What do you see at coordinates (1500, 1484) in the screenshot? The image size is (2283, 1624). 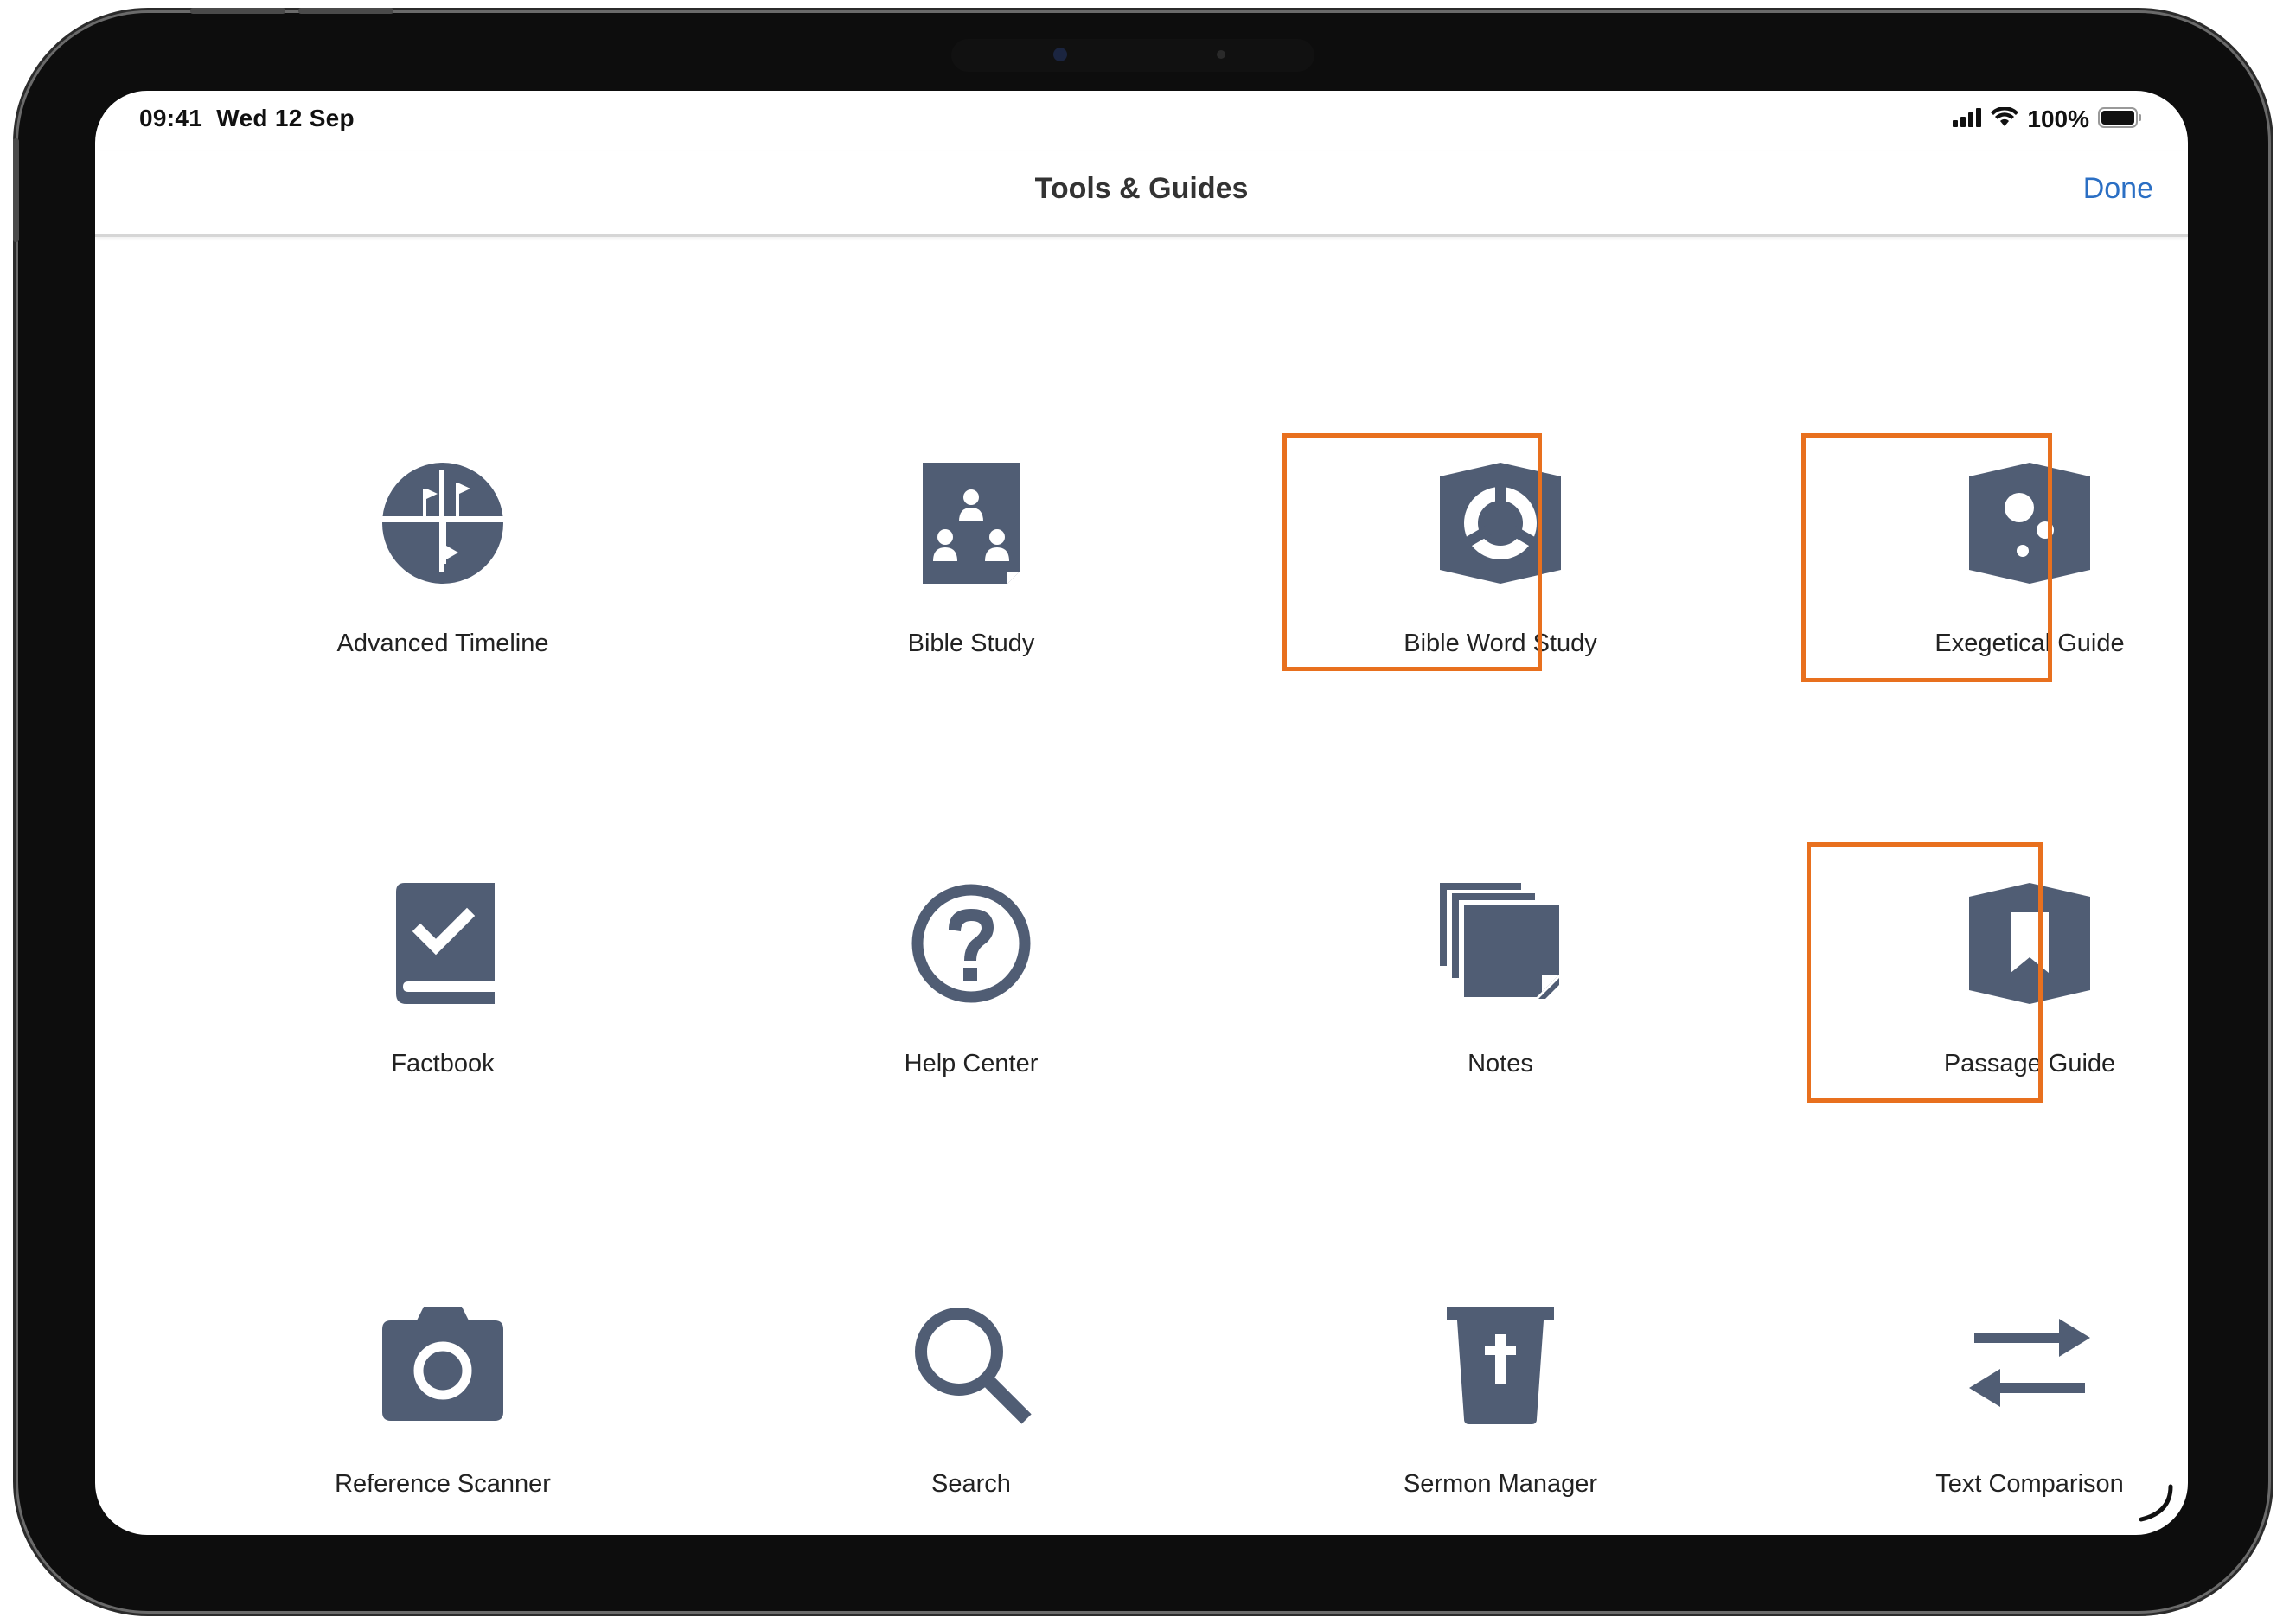 I see `tool-label: Sermon Manager` at bounding box center [1500, 1484].